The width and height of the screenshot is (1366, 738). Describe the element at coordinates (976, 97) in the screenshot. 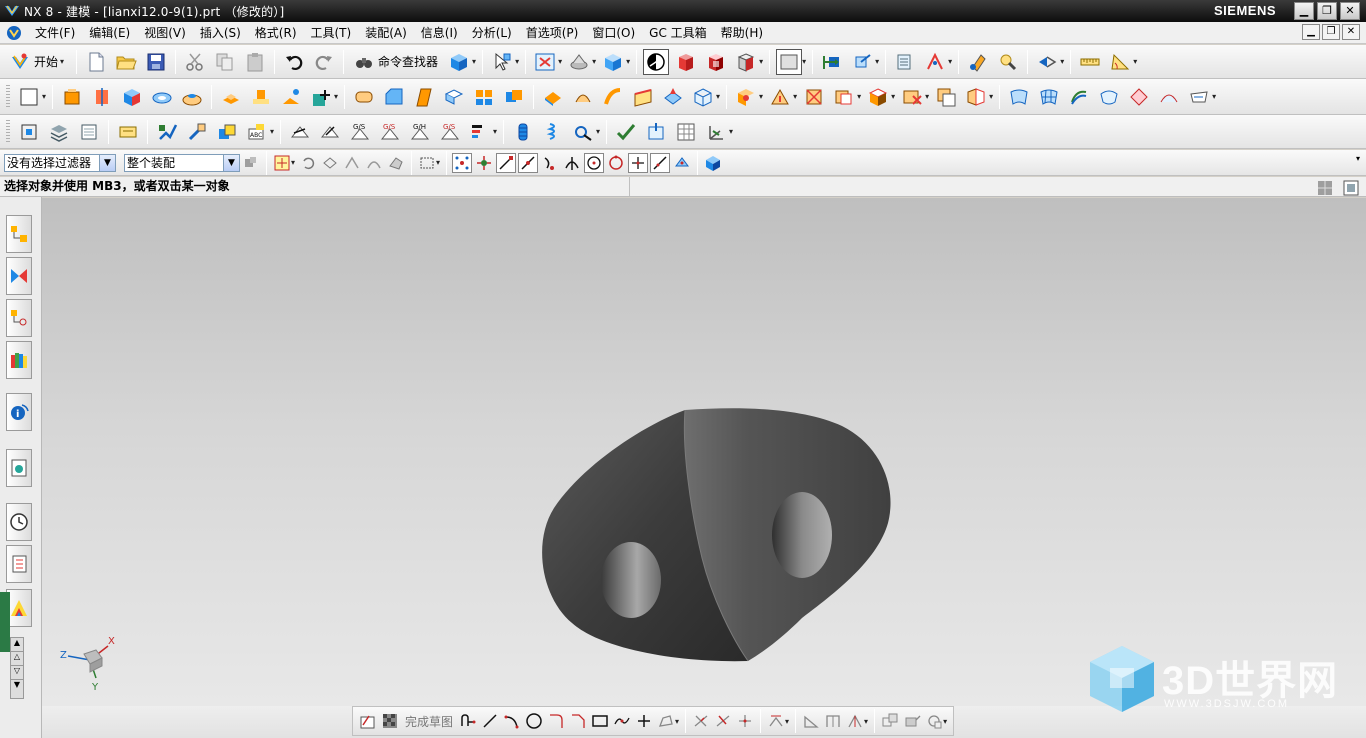

I see `sync-mirror-button` at that location.